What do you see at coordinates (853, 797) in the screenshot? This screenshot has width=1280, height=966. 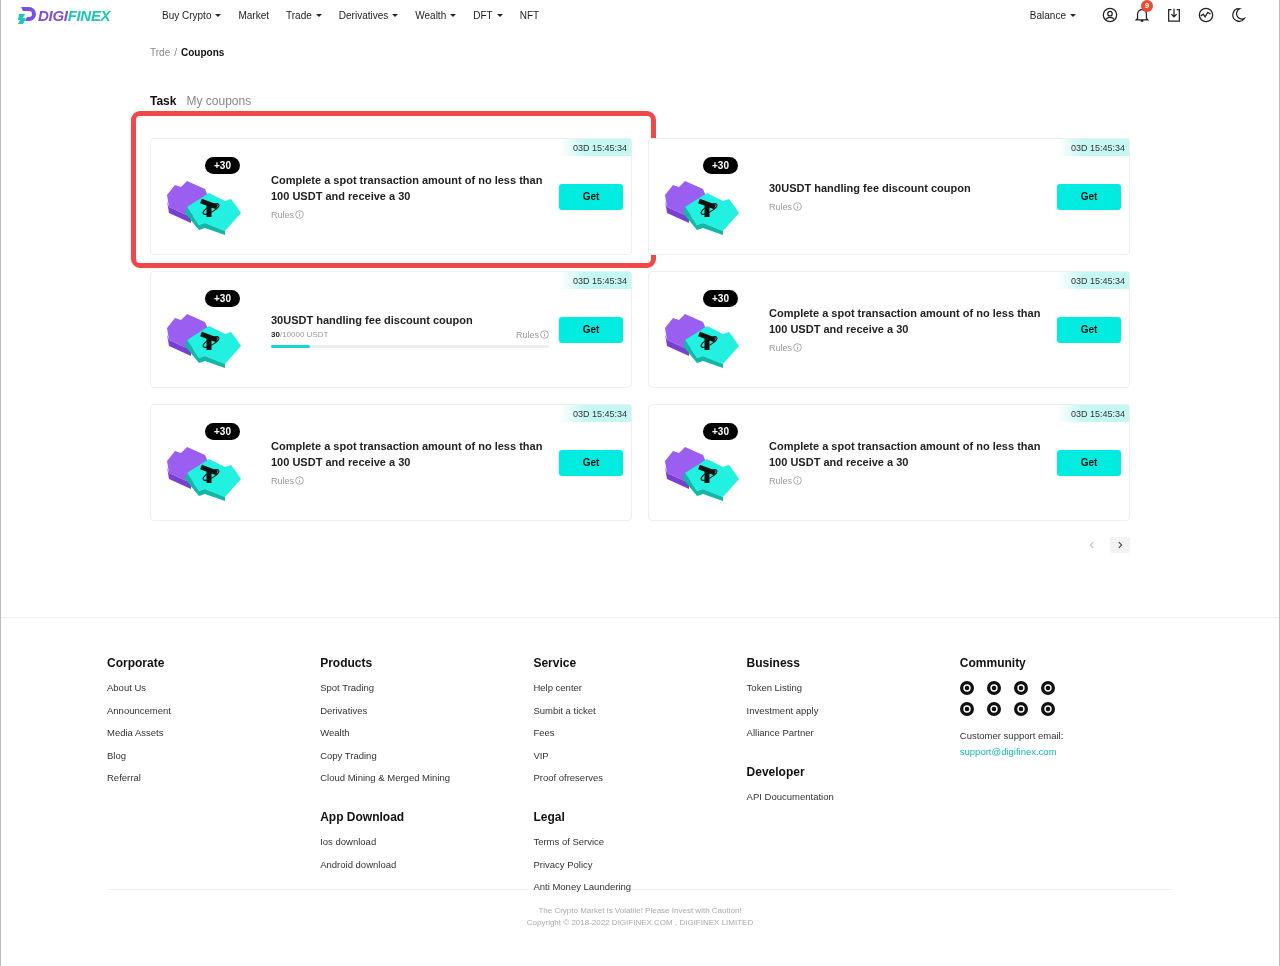 I see `footer-link: API Doucumentation` at bounding box center [853, 797].